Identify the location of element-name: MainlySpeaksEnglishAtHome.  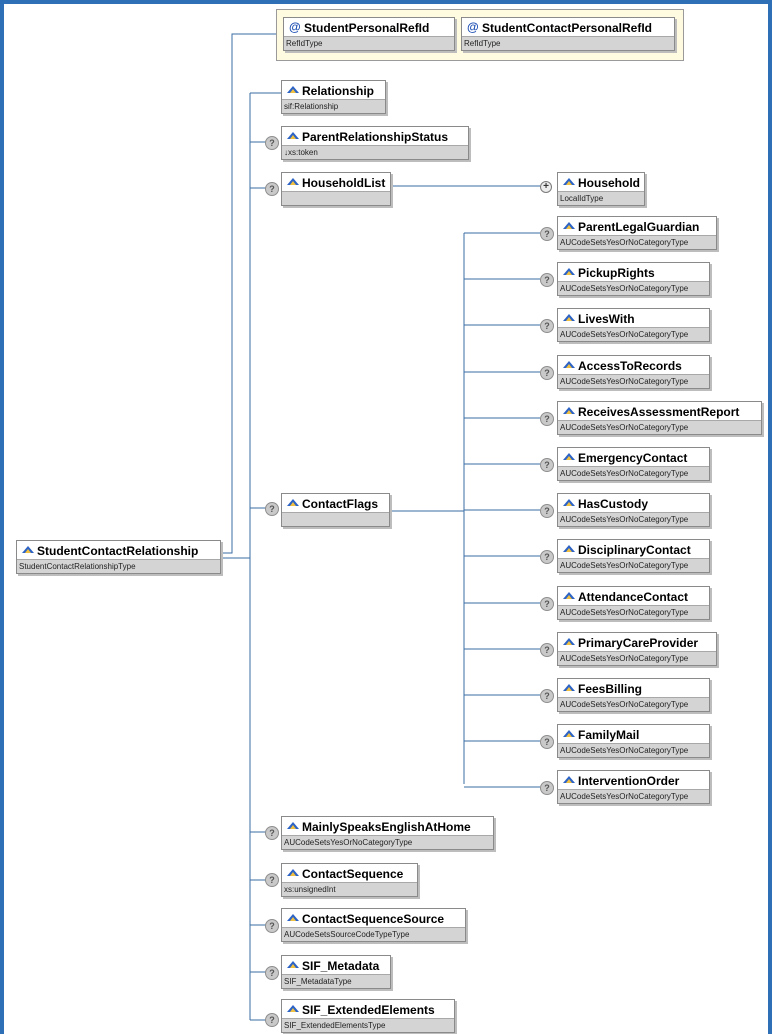
(386, 827).